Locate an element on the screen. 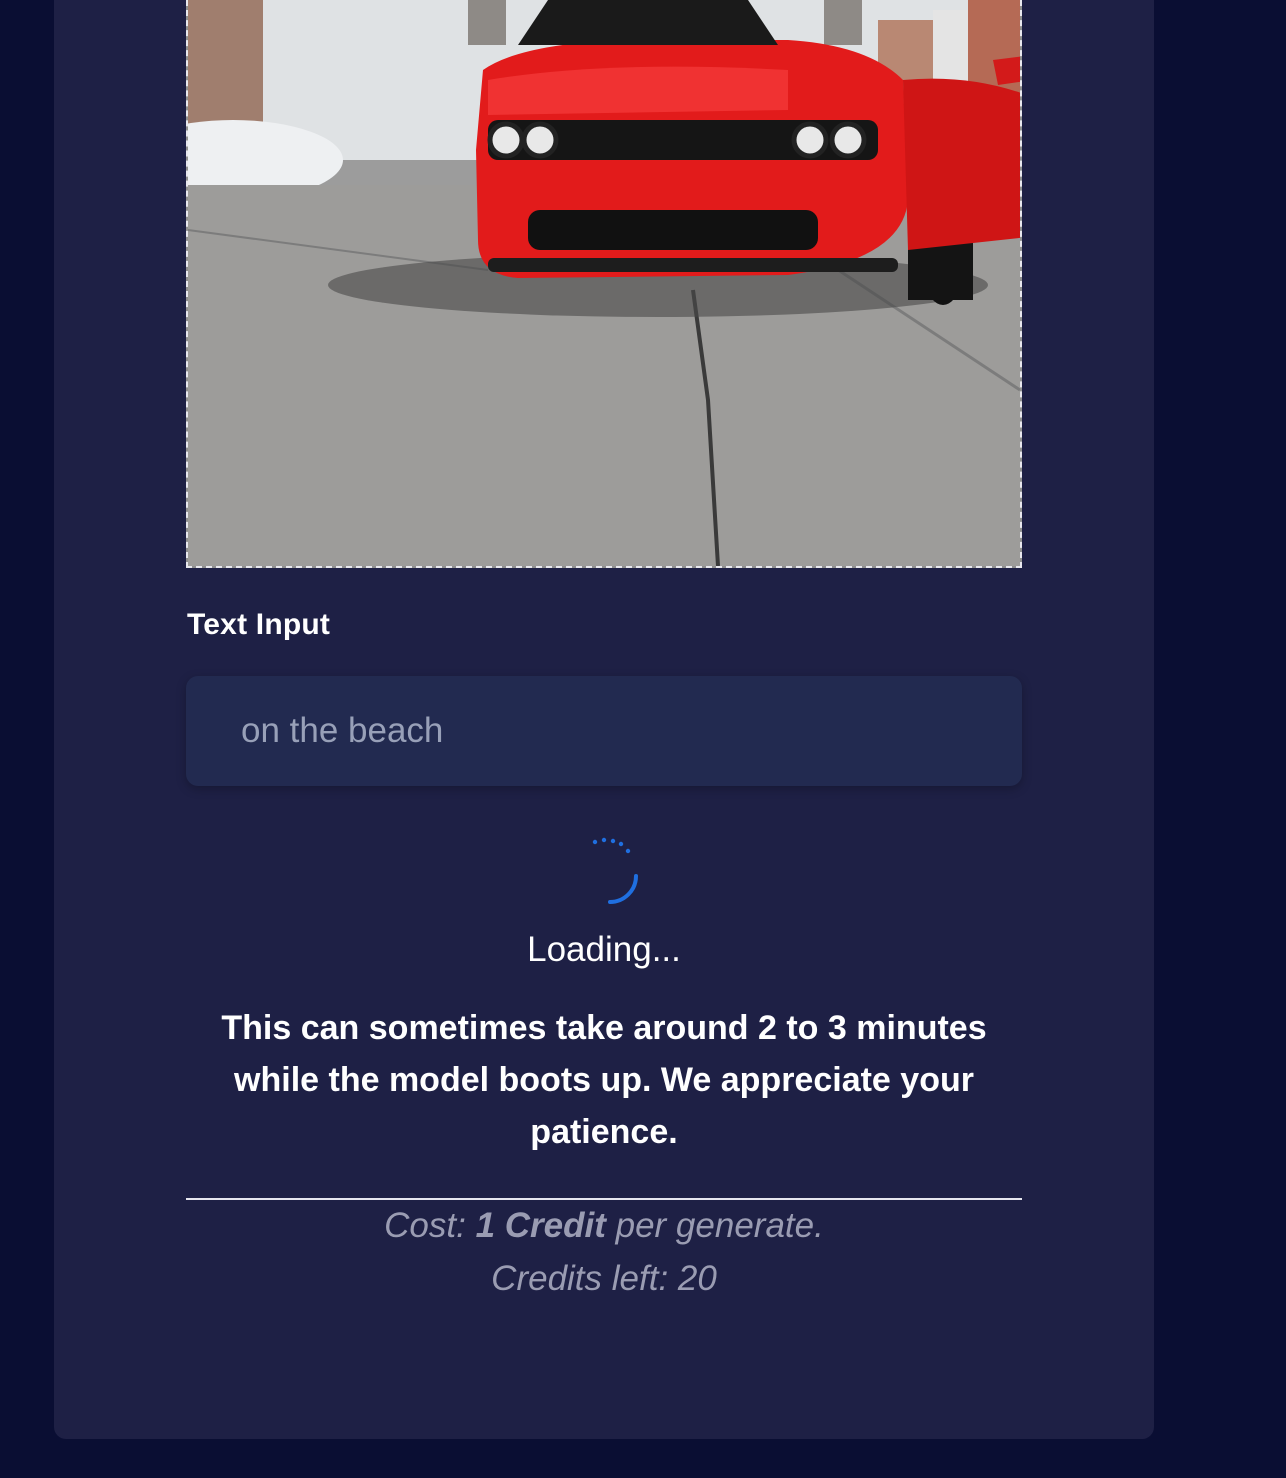 The height and width of the screenshot is (1478, 1286). divider is located at coordinates (604, 1199).